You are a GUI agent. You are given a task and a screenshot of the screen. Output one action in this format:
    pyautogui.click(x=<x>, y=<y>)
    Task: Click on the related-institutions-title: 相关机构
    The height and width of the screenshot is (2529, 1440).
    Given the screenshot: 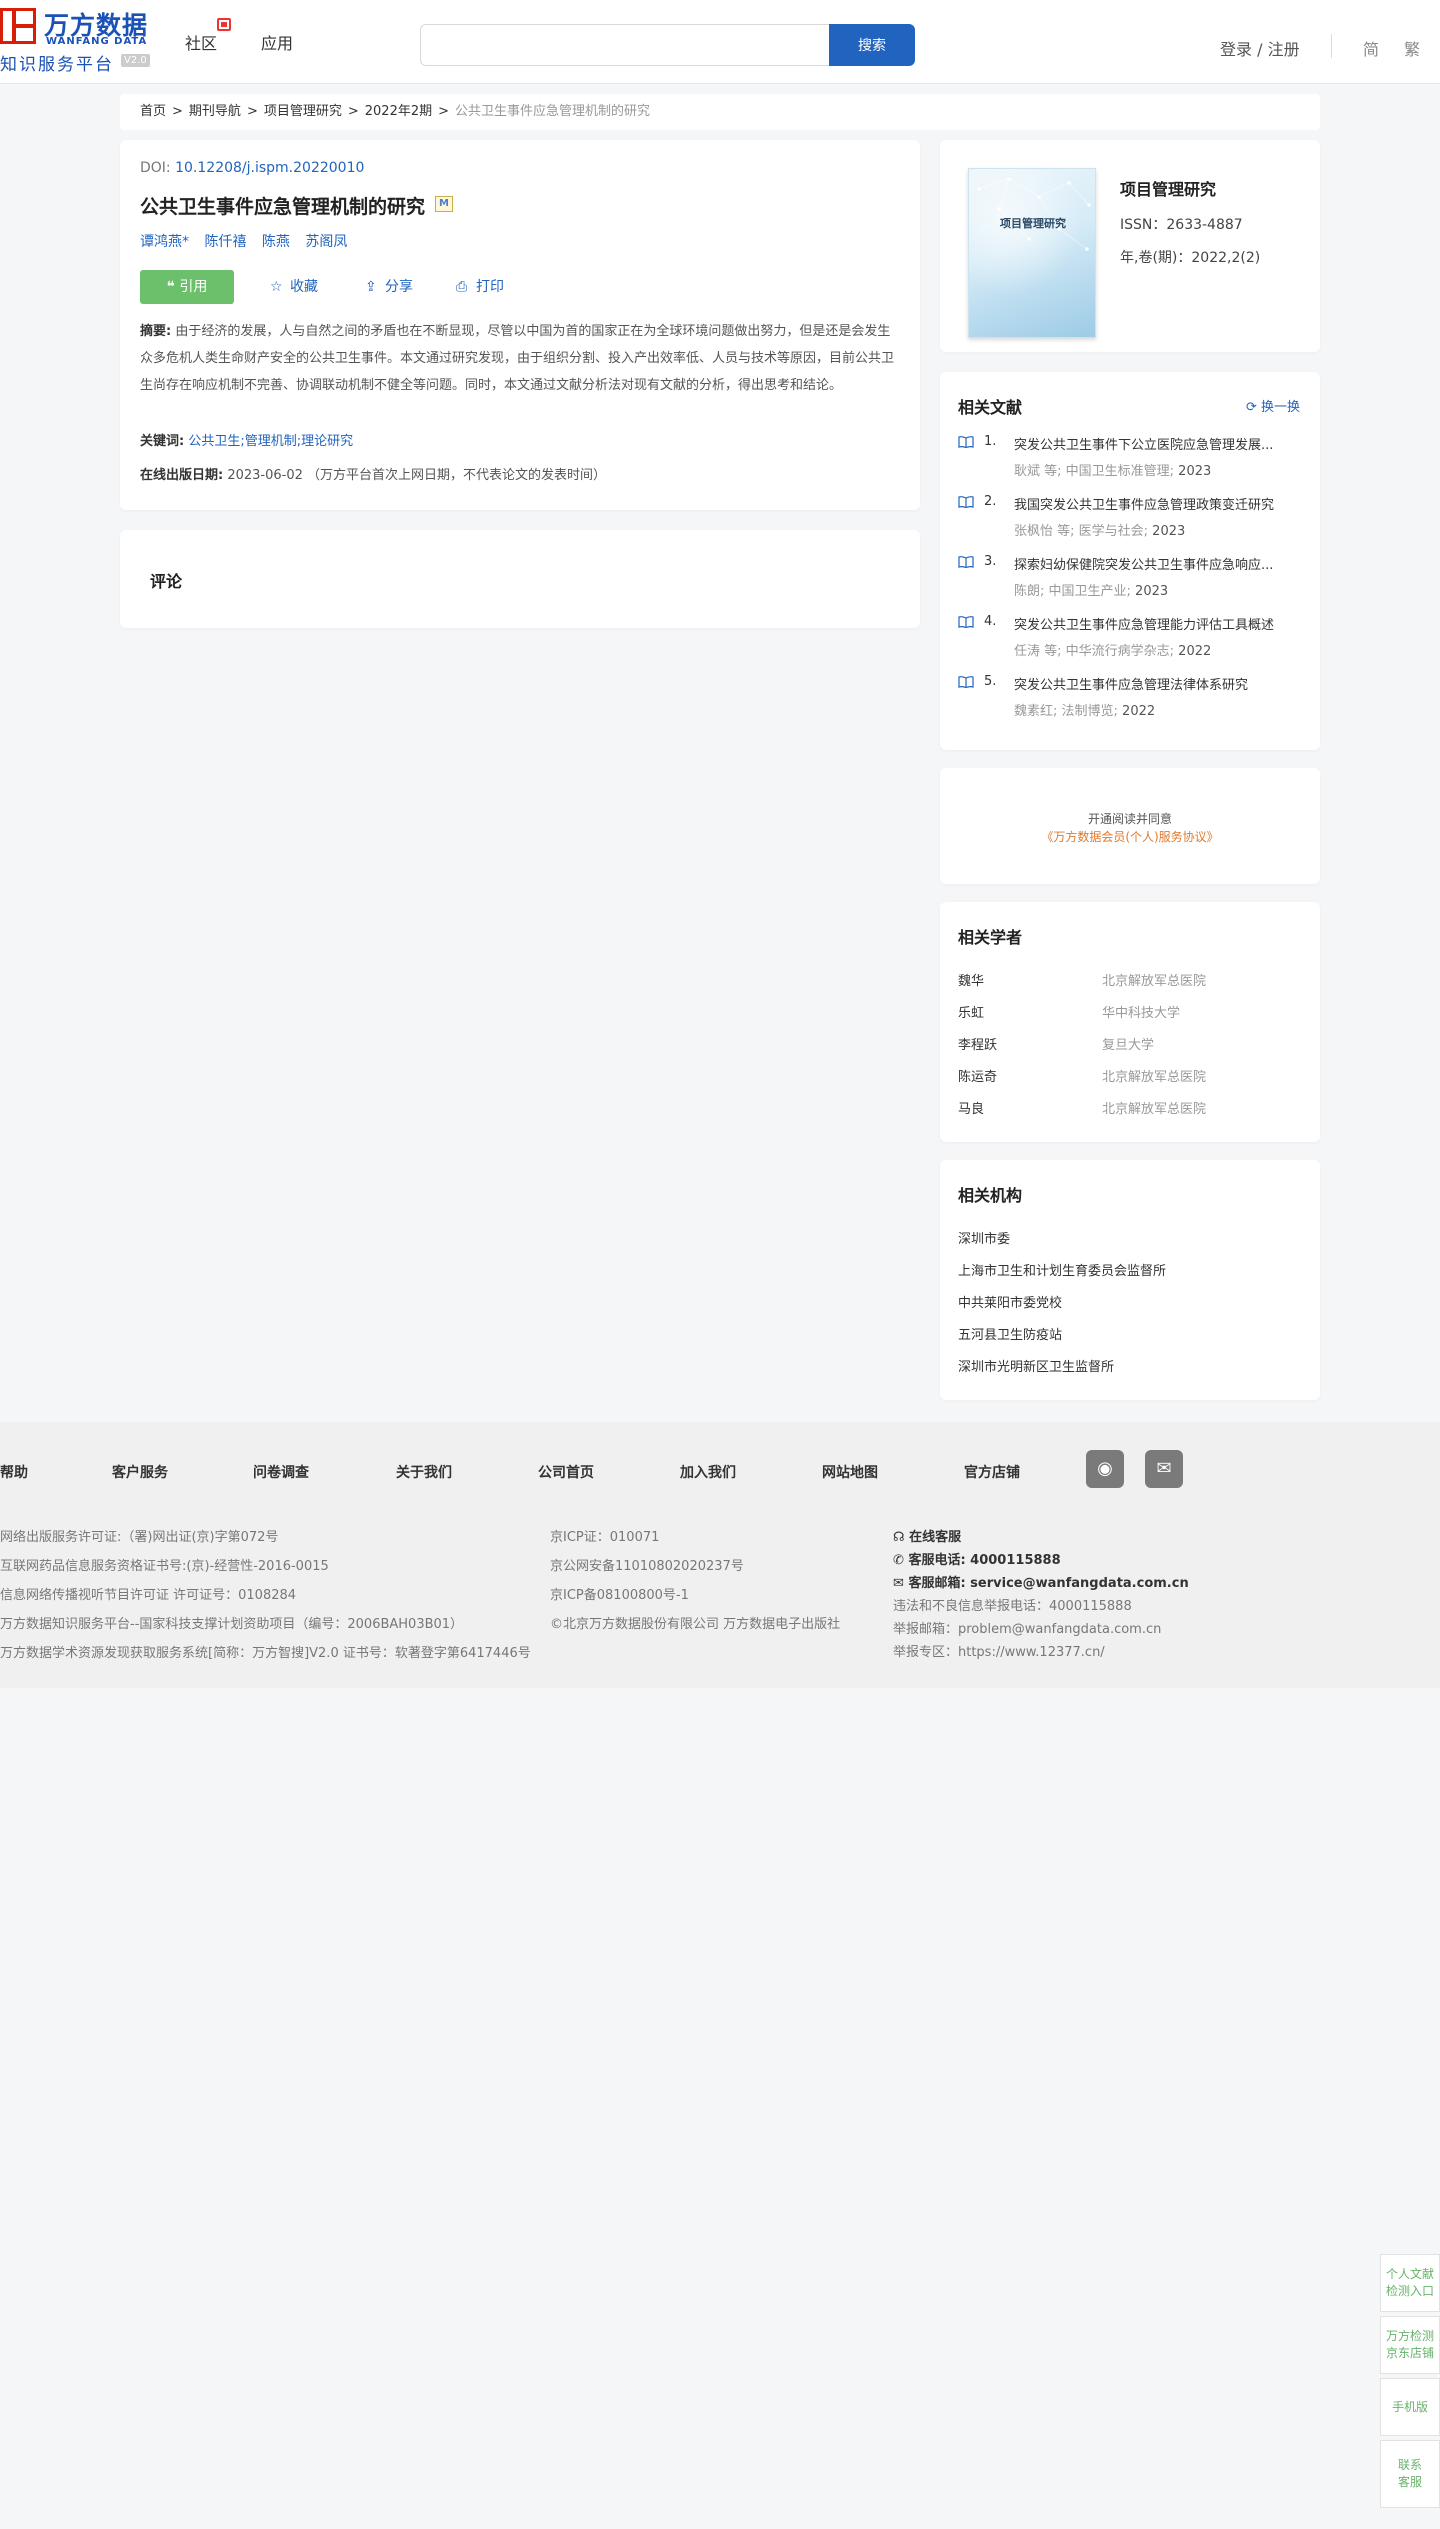 What is the action you would take?
    pyautogui.click(x=990, y=1195)
    